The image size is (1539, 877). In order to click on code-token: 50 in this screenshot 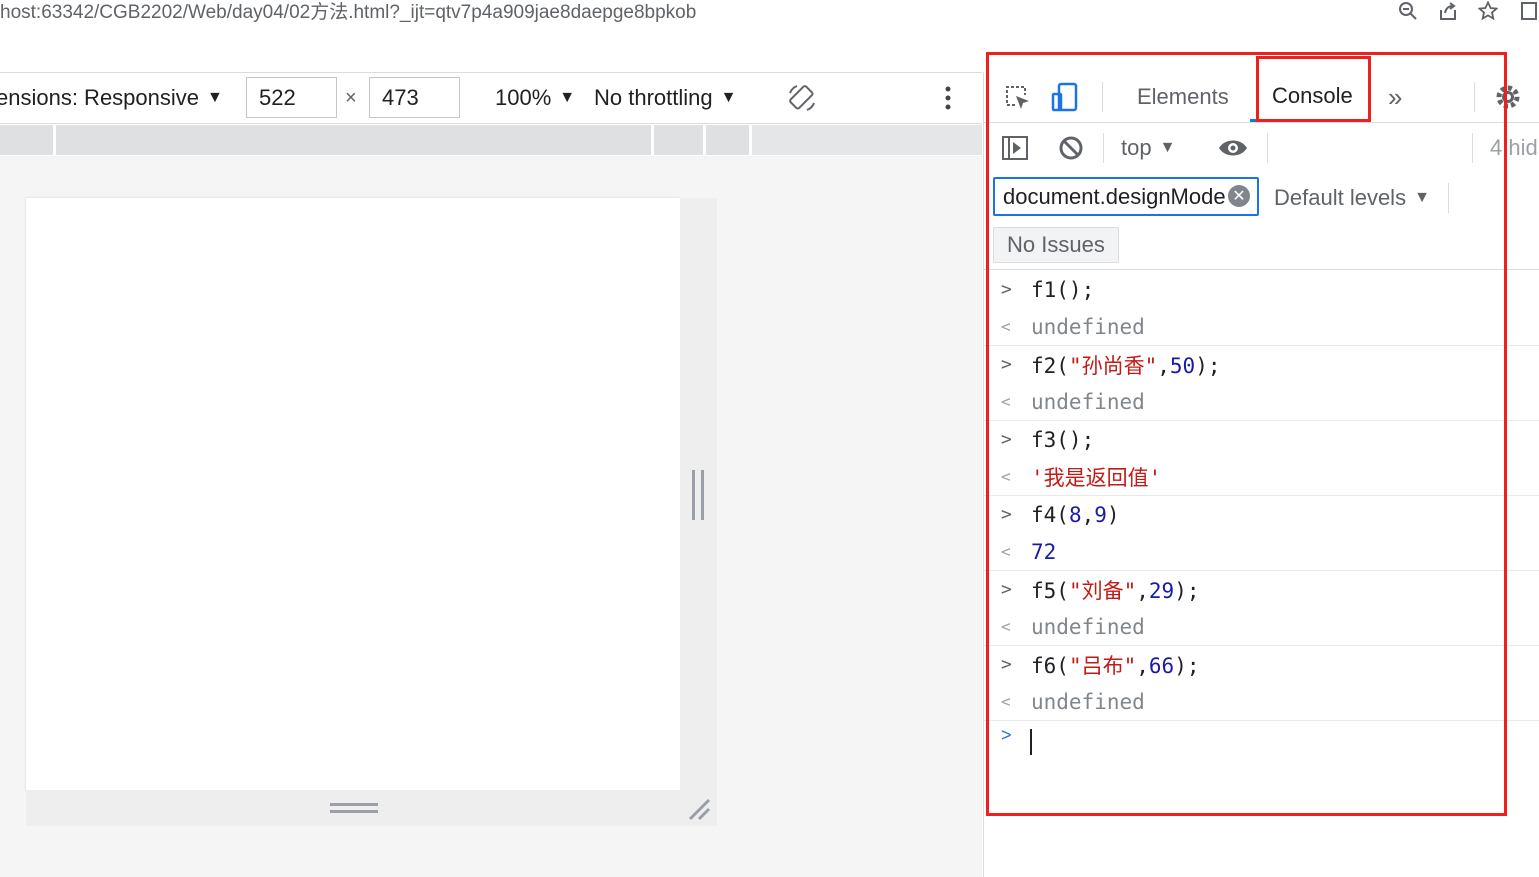, I will do `click(1182, 365)`.